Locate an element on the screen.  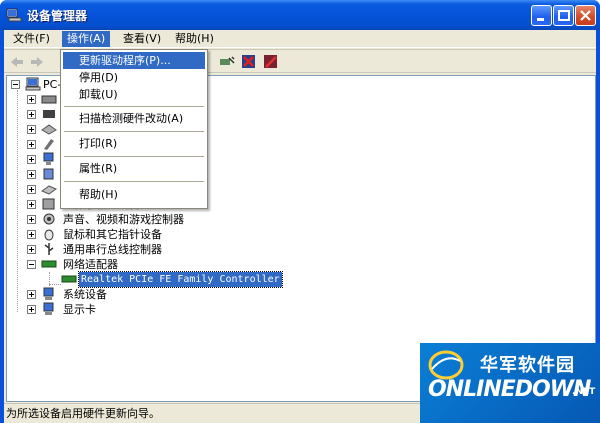
menu-view: 查看(V) is located at coordinates (142, 39).